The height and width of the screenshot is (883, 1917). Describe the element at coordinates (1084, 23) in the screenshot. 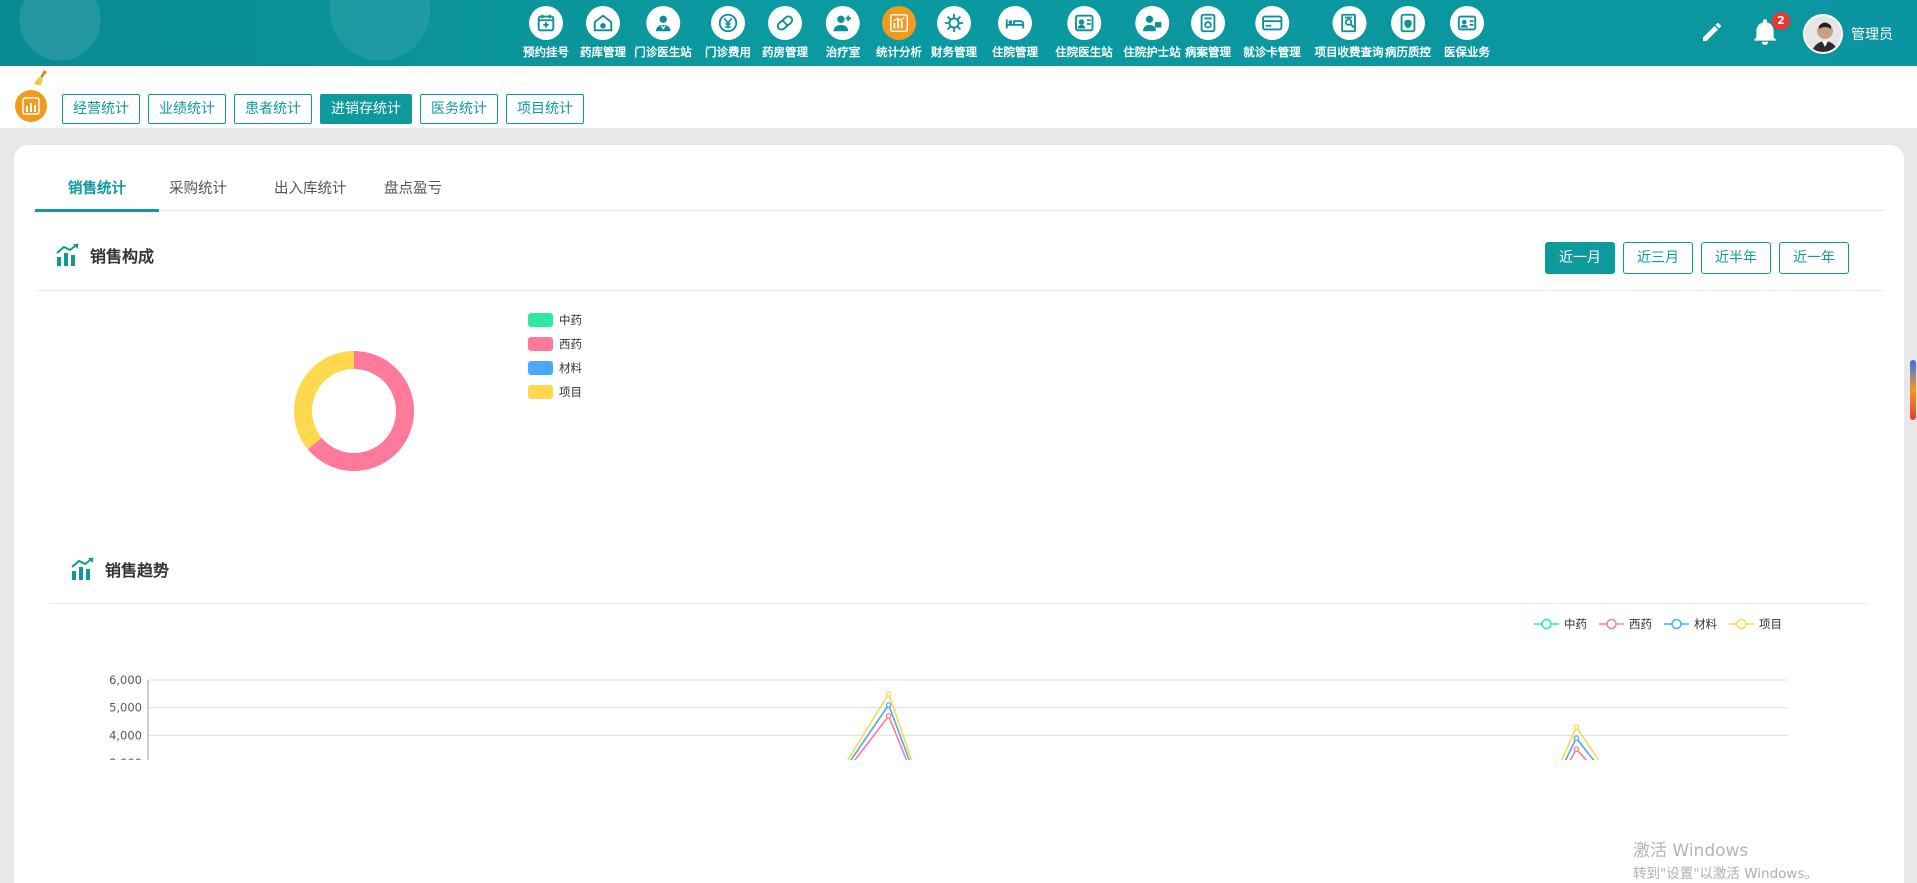

I see `inpatient-doctor-icon` at that location.